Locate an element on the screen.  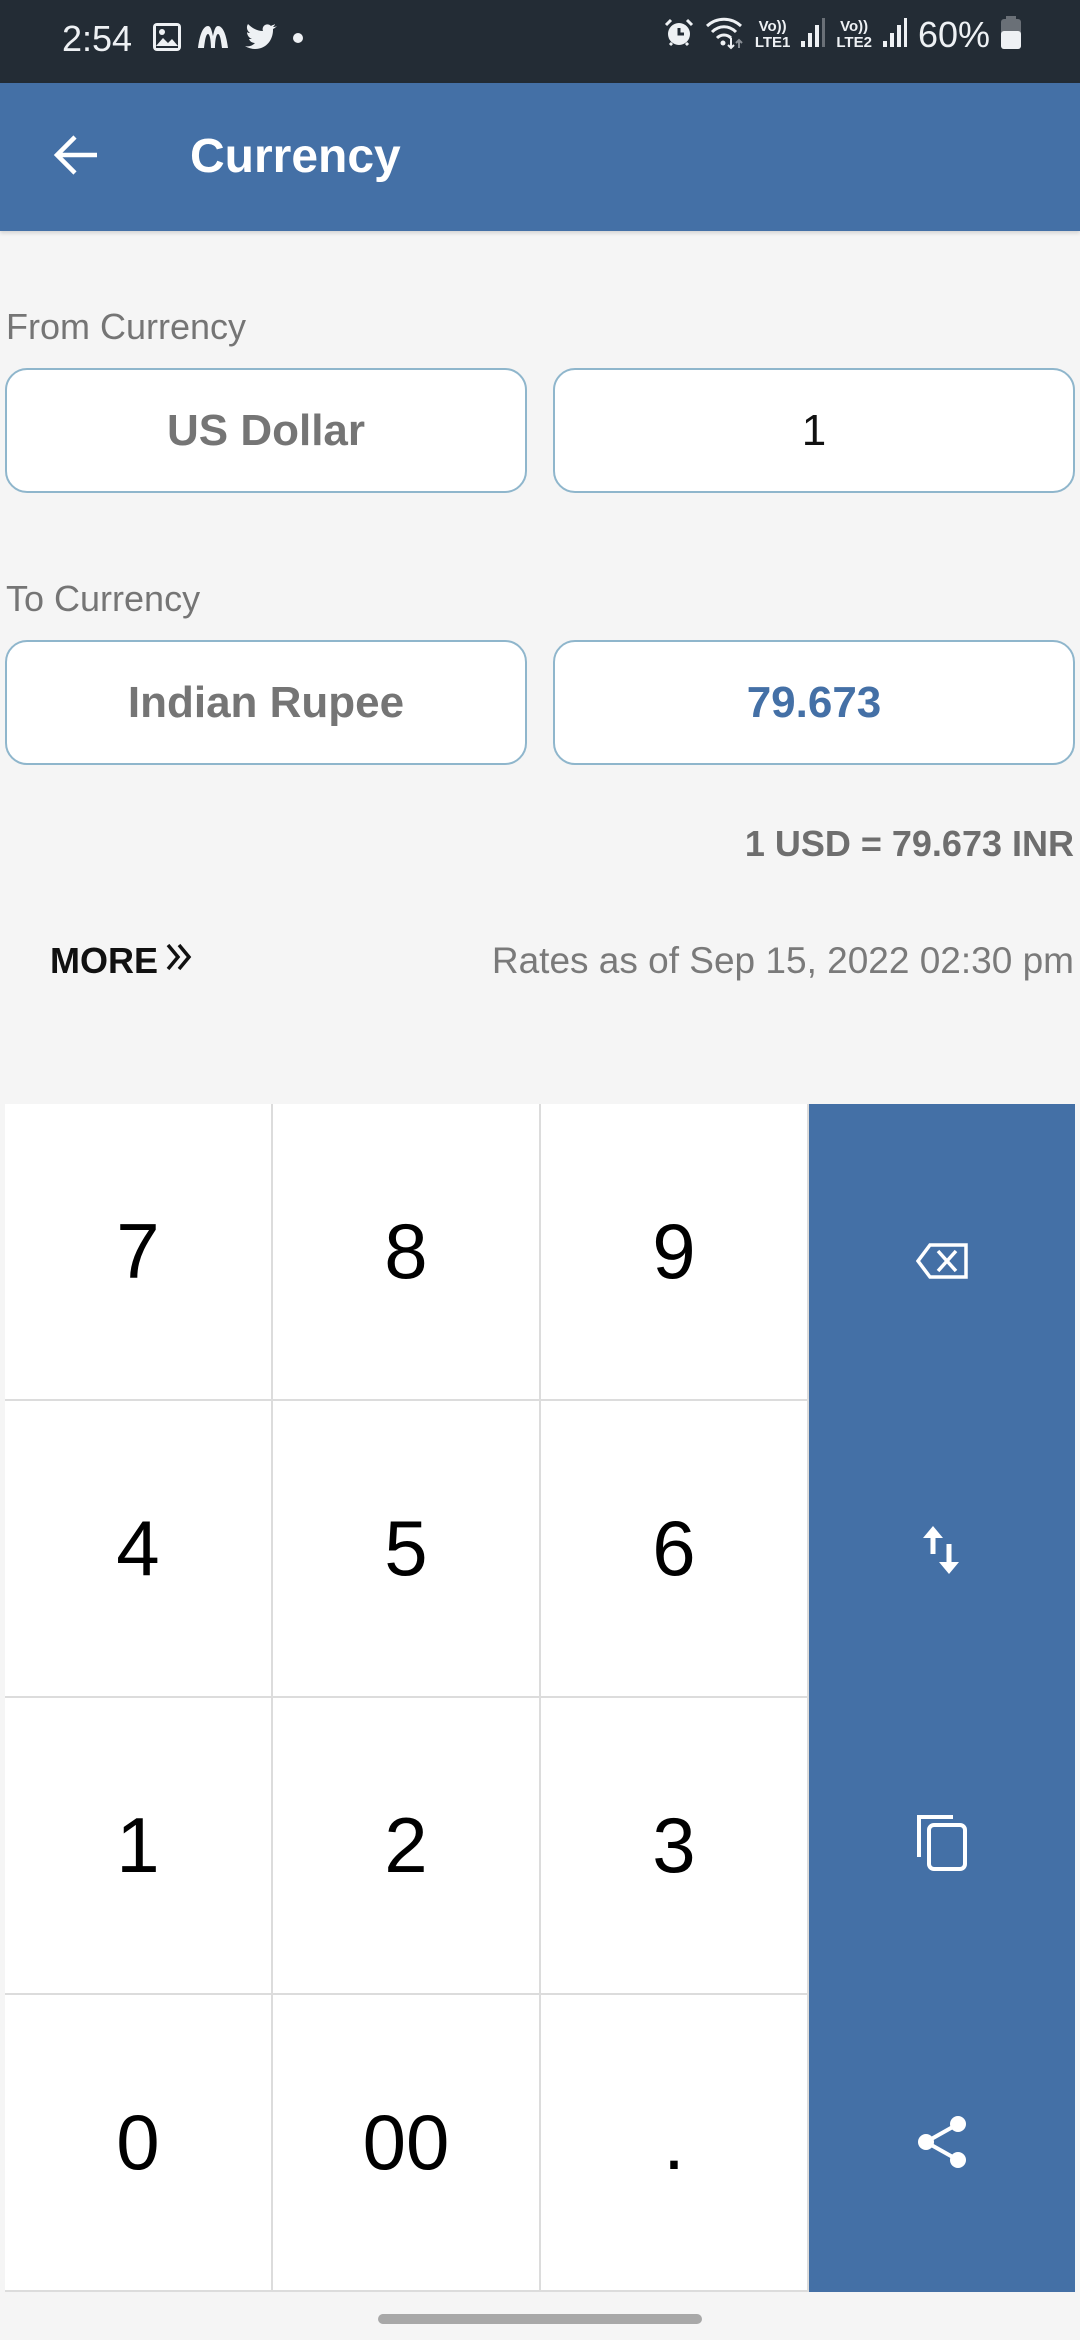
key-decimal: . is located at coordinates (675, 2143).